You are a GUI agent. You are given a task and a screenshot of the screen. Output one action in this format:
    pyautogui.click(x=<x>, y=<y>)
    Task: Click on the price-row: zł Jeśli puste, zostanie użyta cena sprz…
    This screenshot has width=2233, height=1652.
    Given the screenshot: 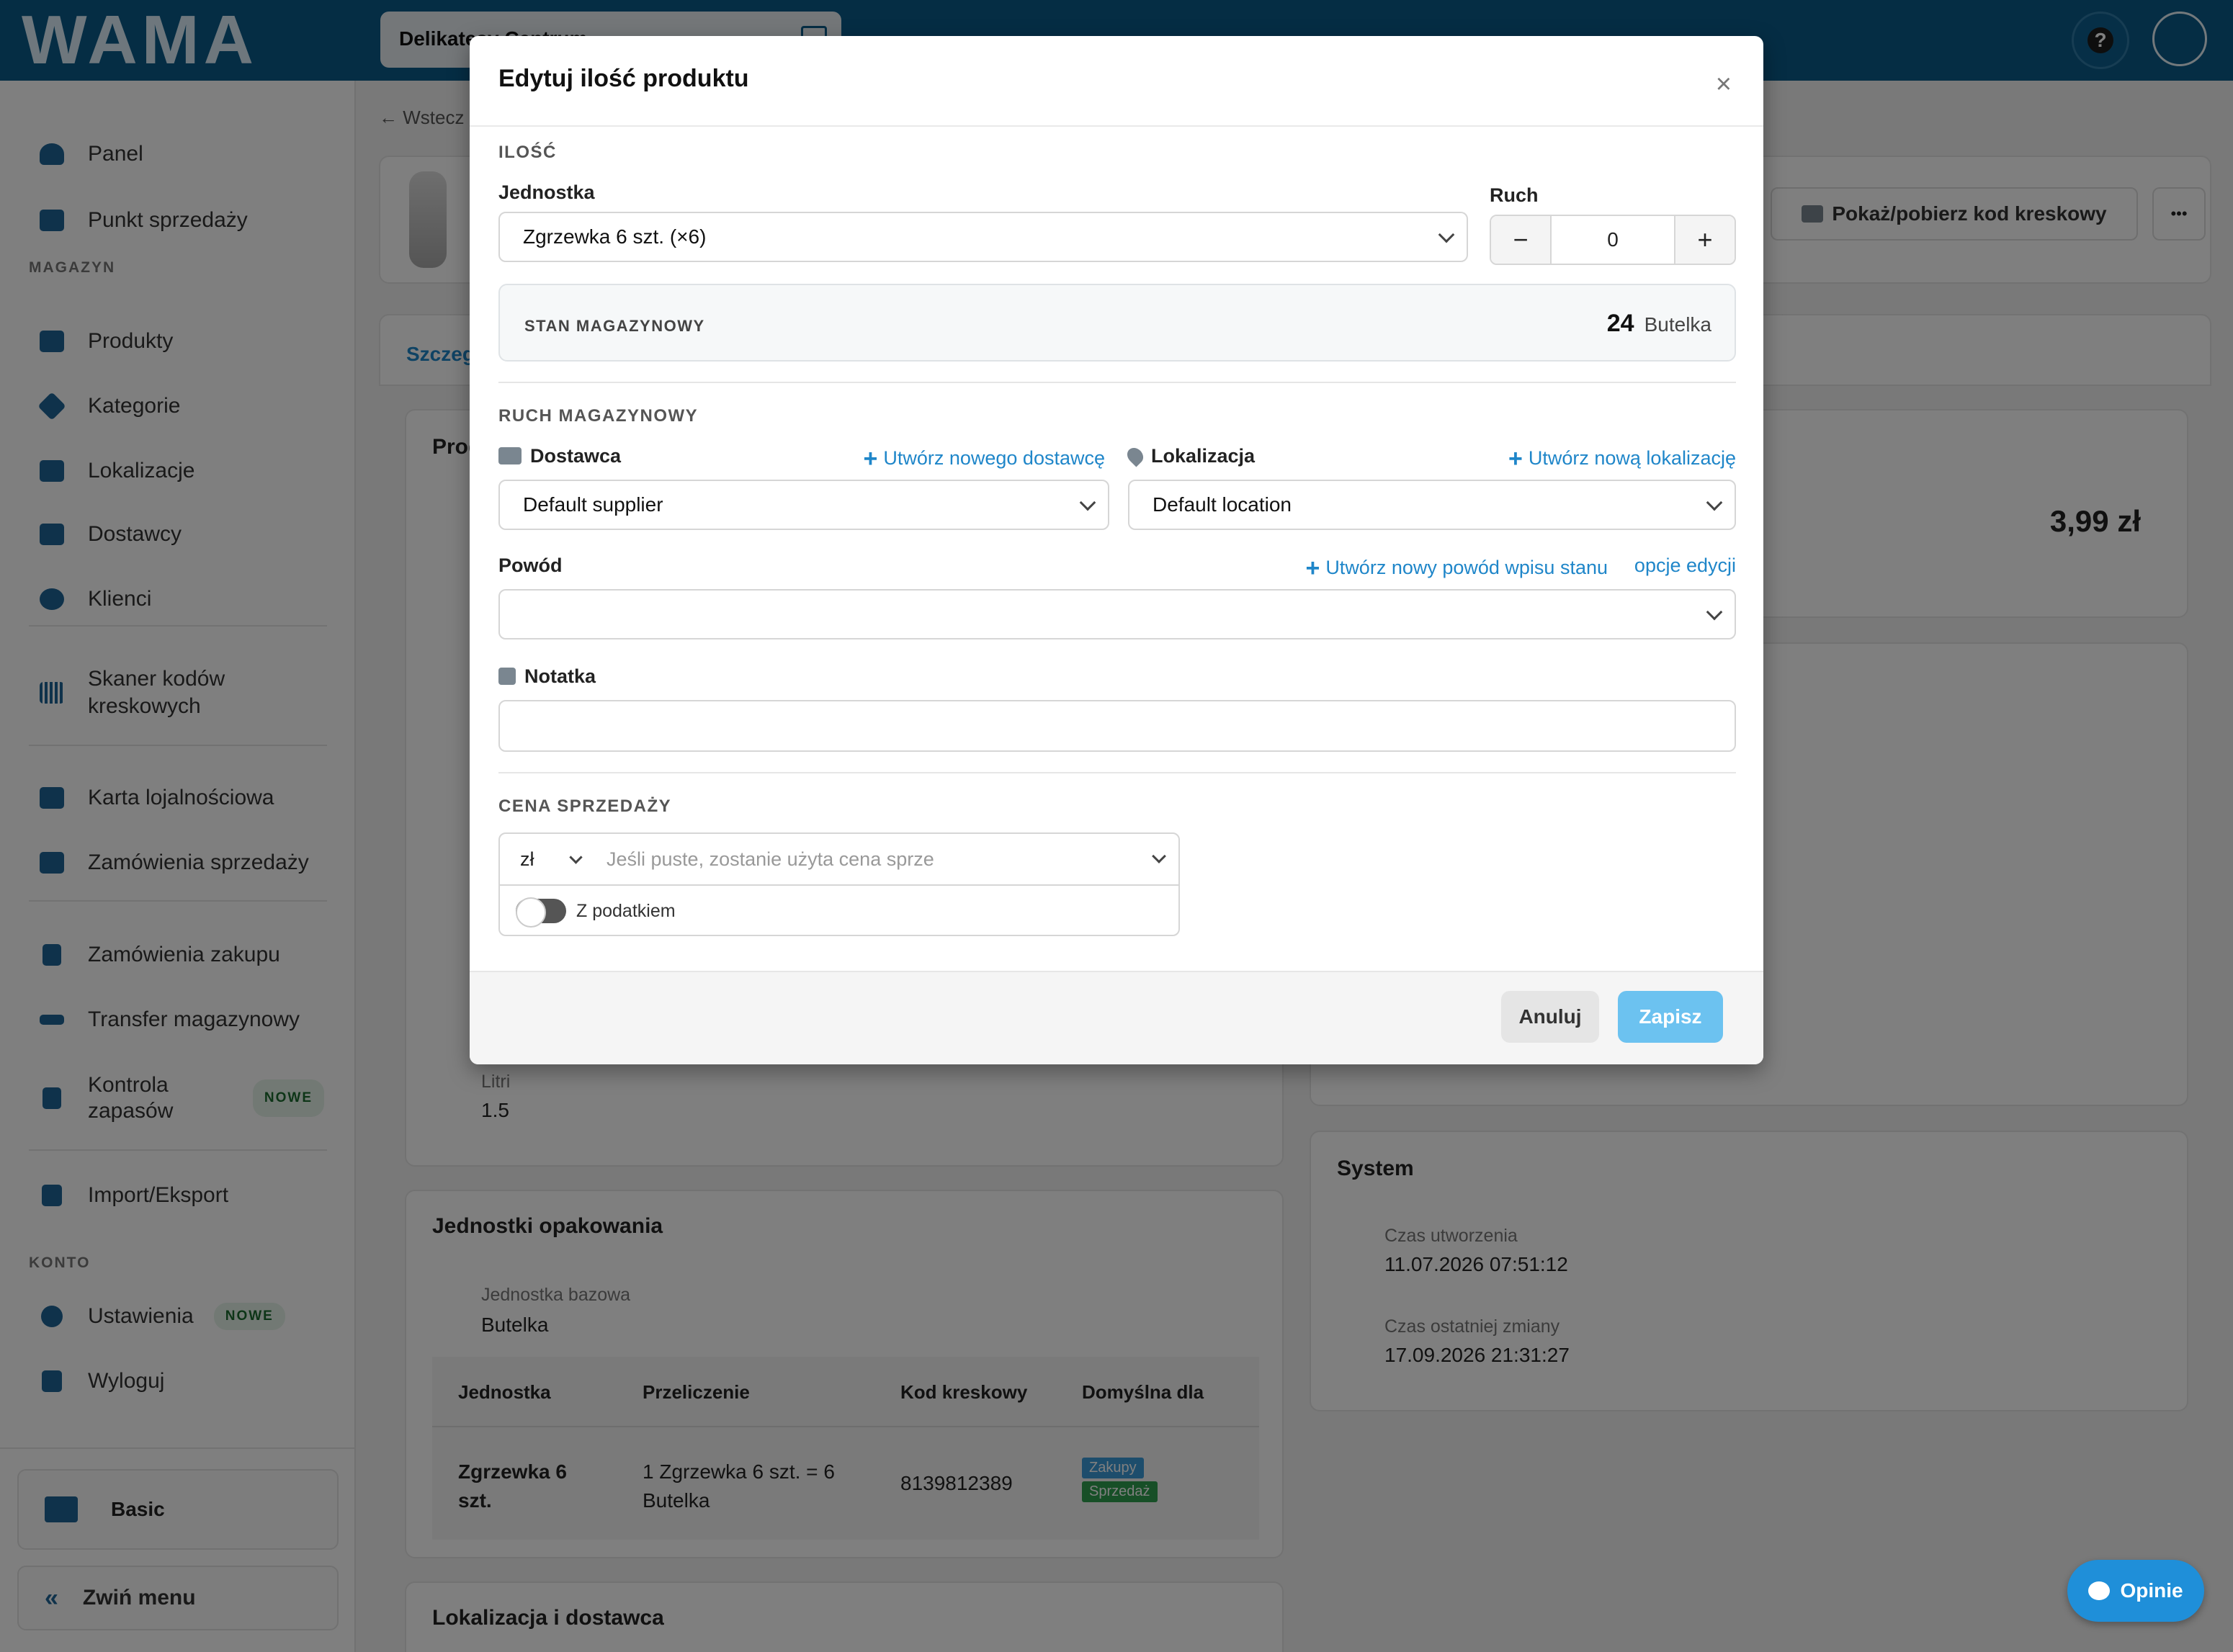 What is the action you would take?
    pyautogui.click(x=839, y=860)
    